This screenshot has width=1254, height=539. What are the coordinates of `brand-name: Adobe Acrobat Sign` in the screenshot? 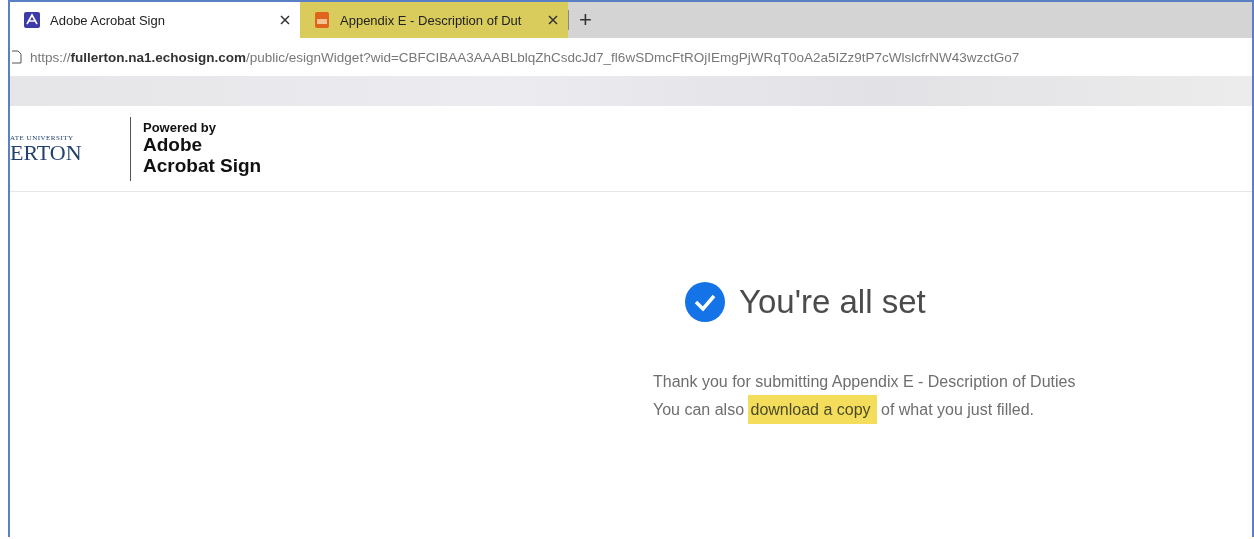 It's located at (202, 156).